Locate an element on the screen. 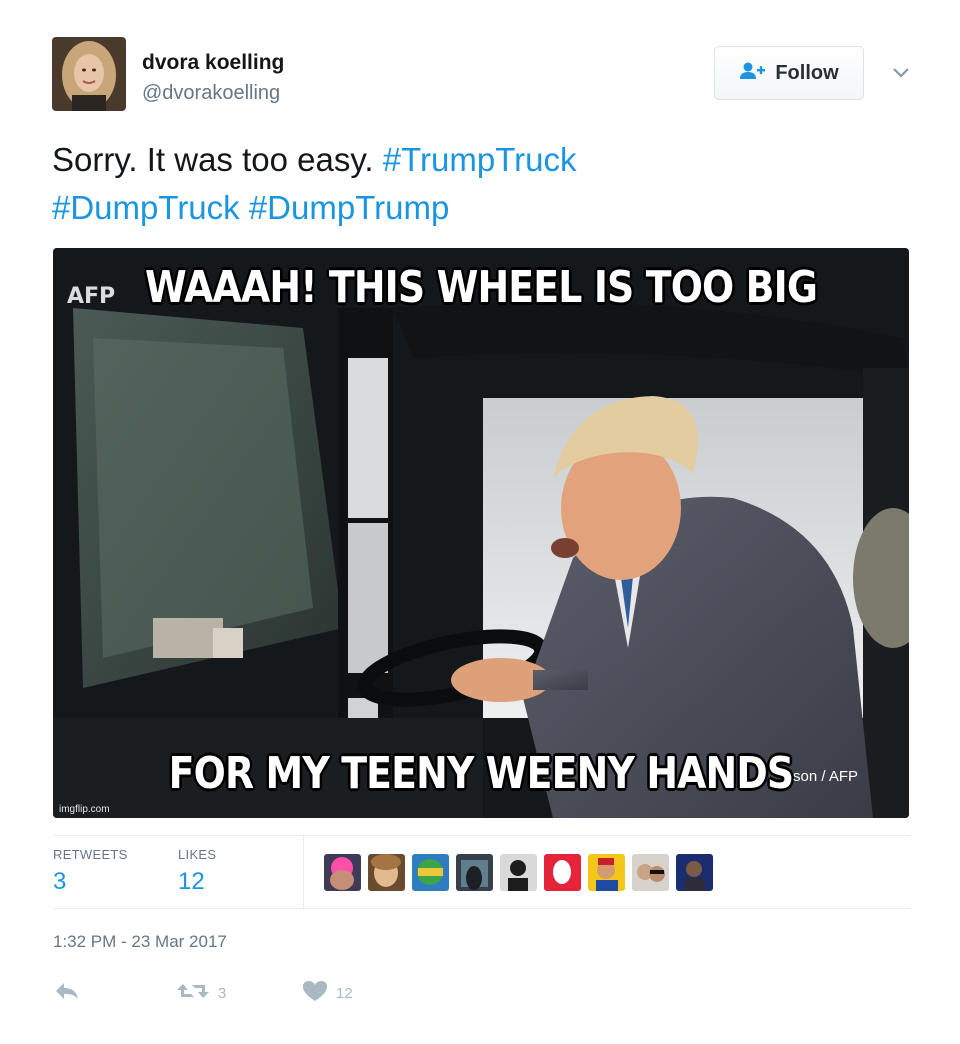 This screenshot has width=960, height=1044. stats-divider-bottom is located at coordinates (482, 908).